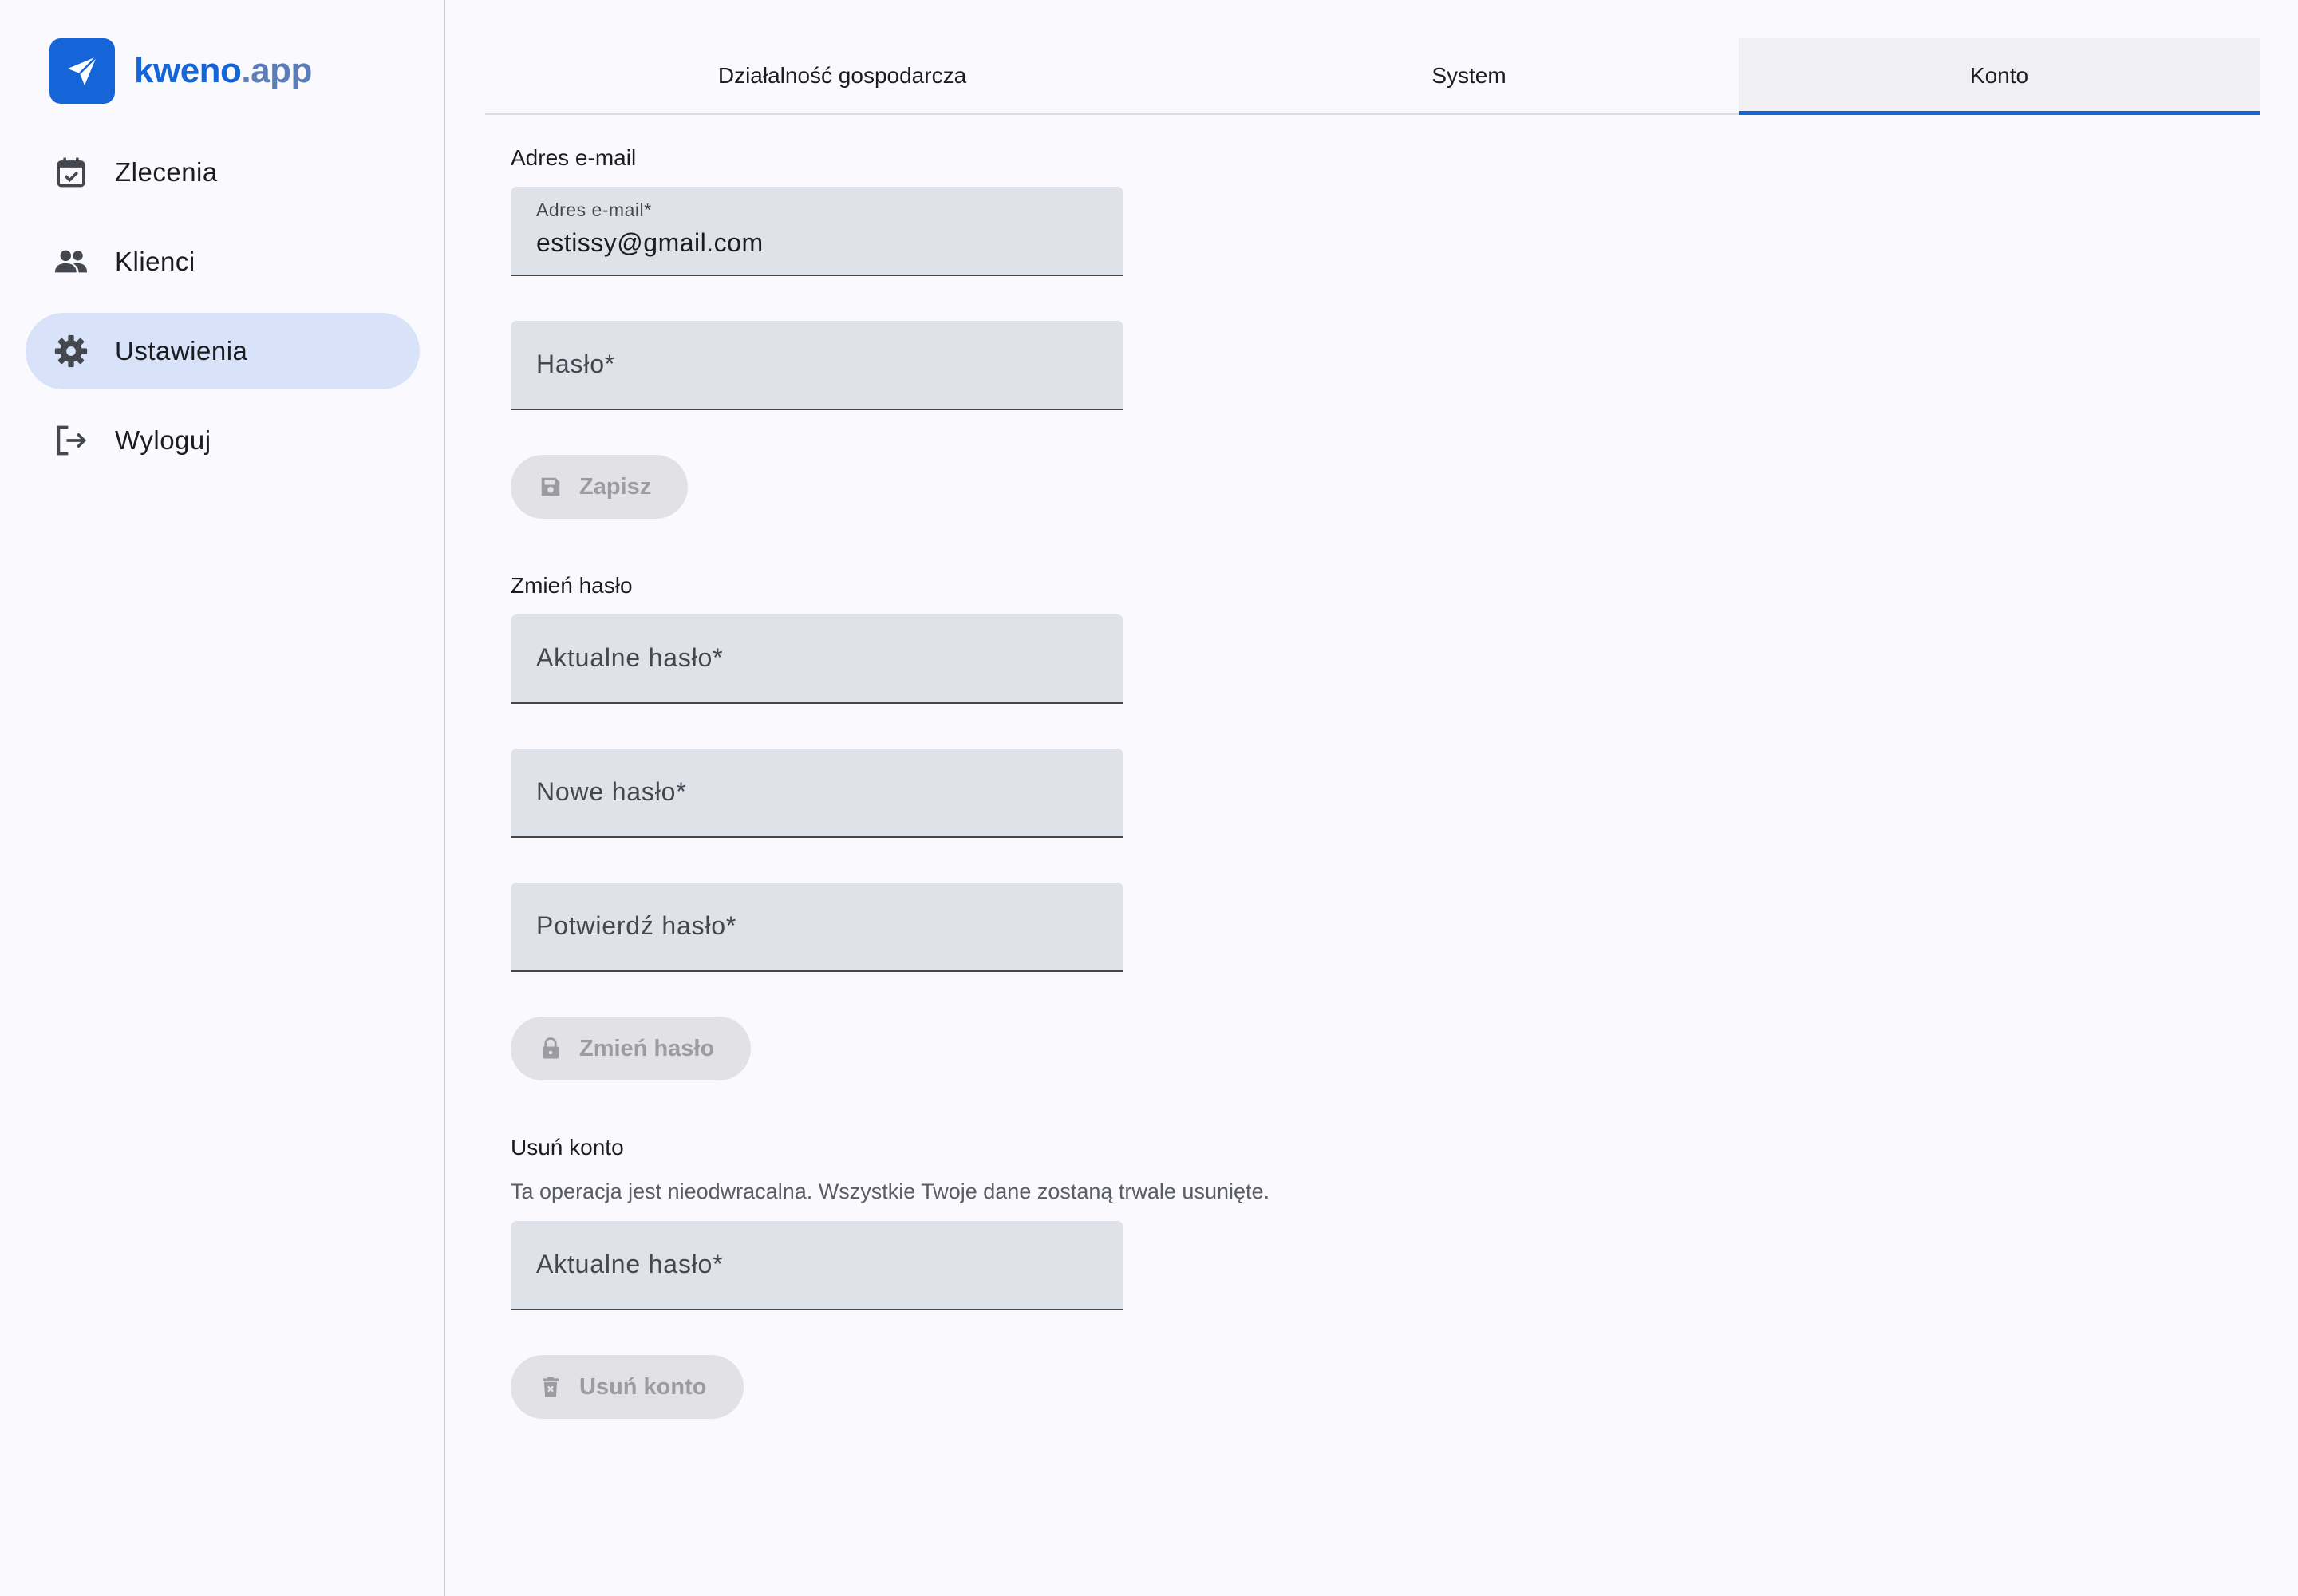 This screenshot has height=1596, width=2298. What do you see at coordinates (817, 231) in the screenshot?
I see `email-field: Adres e-mail* estissy@gmail.com` at bounding box center [817, 231].